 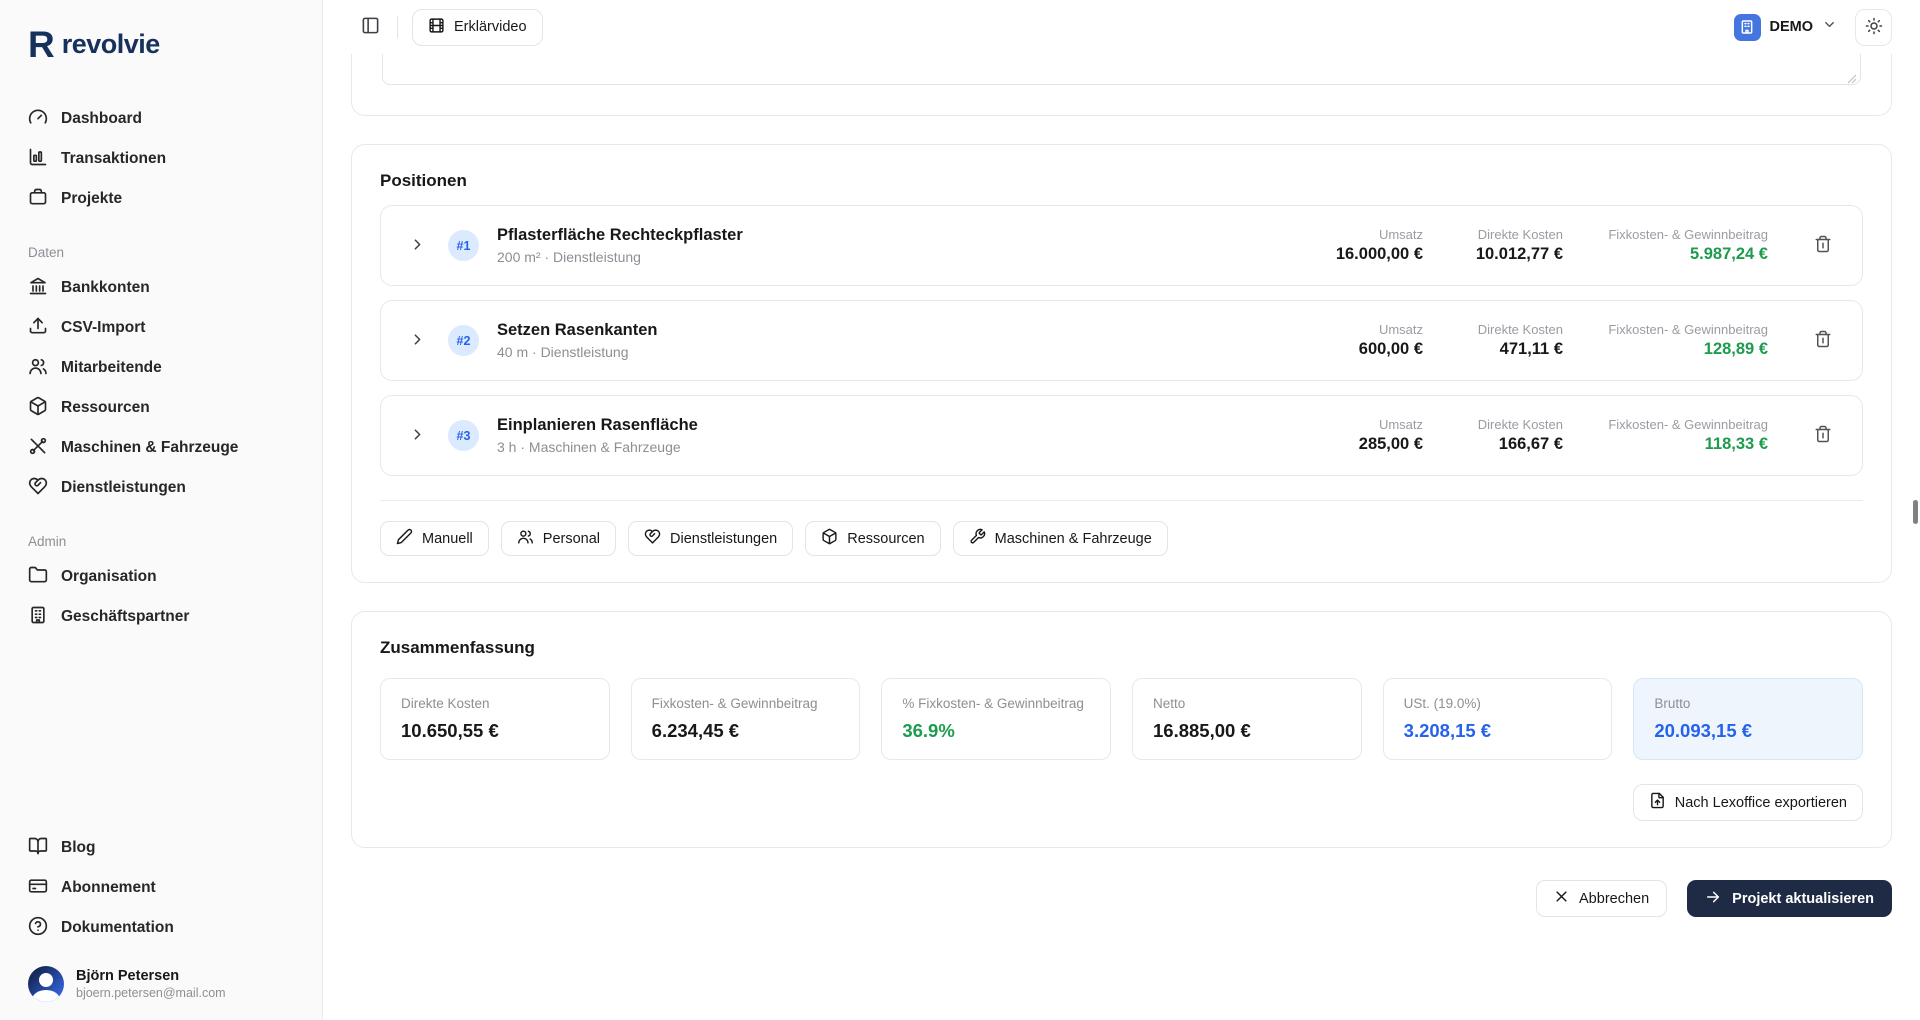 What do you see at coordinates (1169, 703) in the screenshot?
I see `summary-tile-label: Netto` at bounding box center [1169, 703].